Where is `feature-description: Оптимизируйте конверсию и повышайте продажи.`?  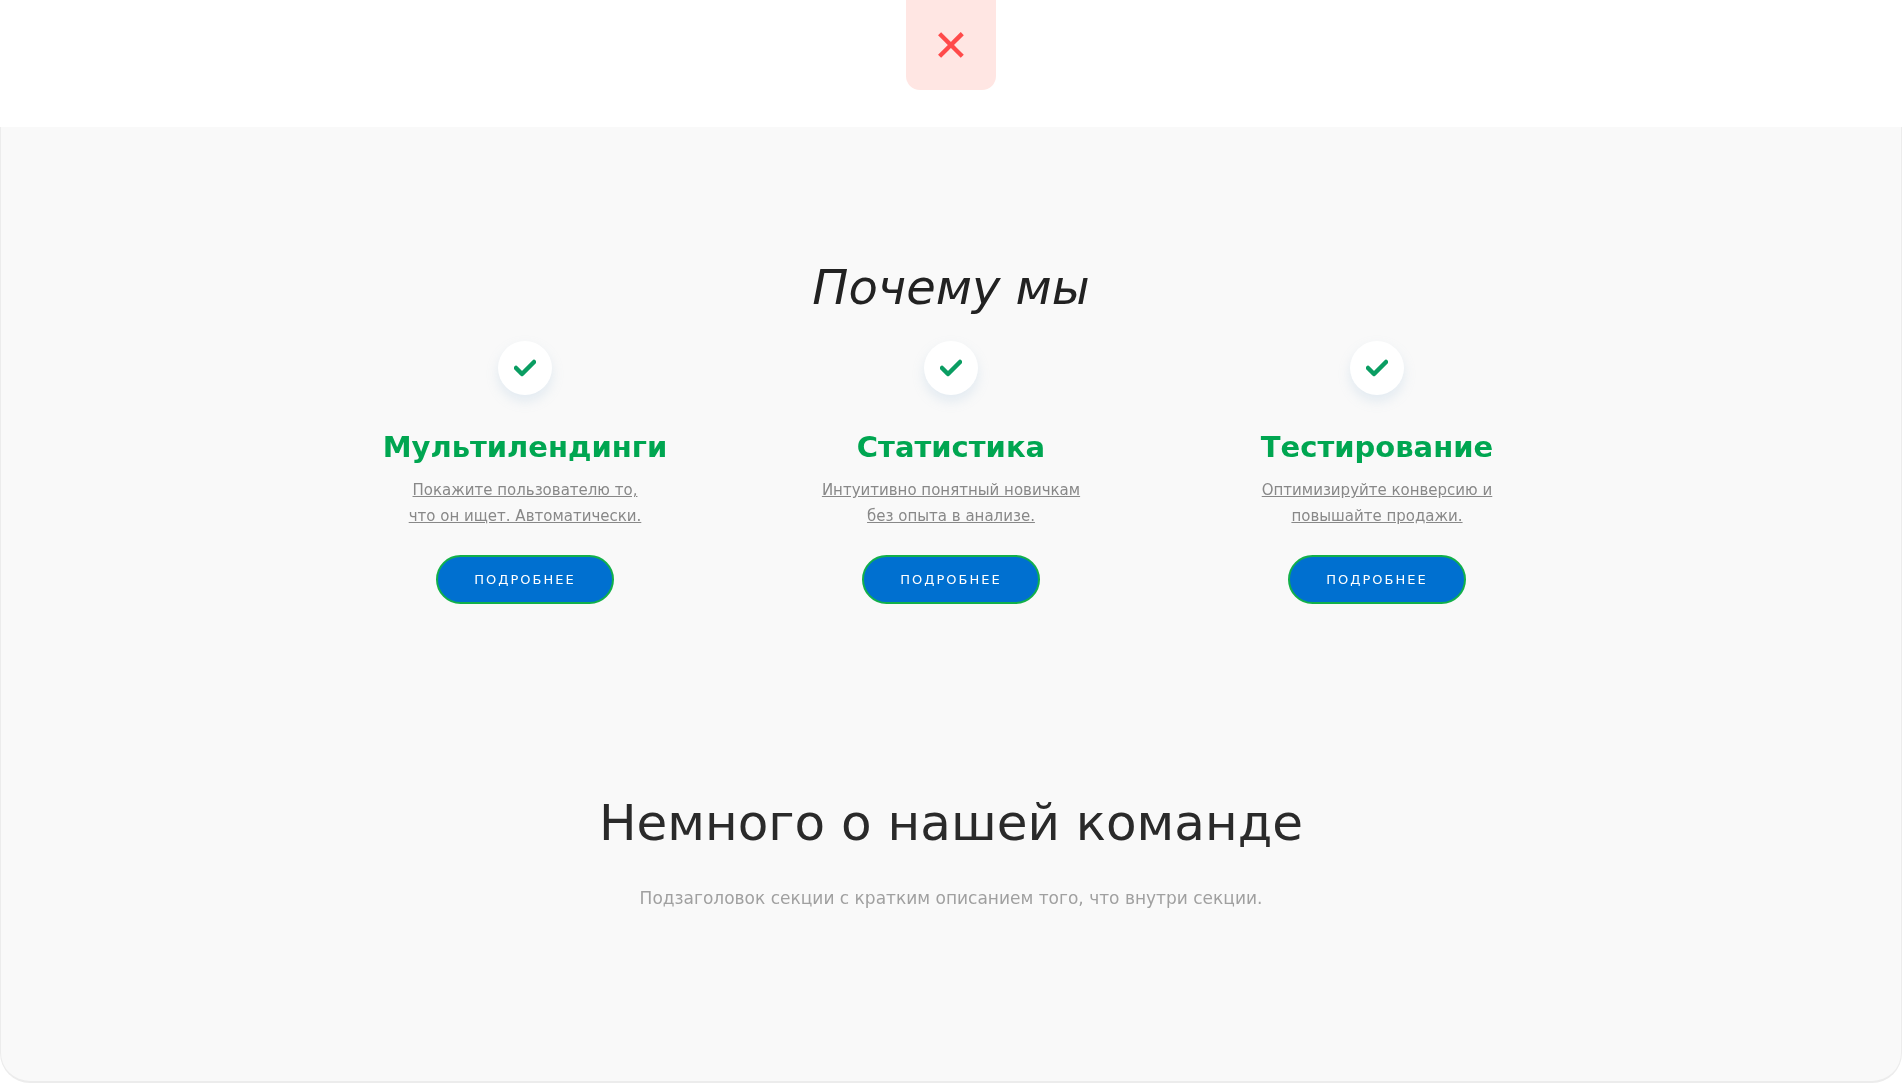 feature-description: Оптимизируйте конверсию и повышайте продажи. is located at coordinates (1377, 503).